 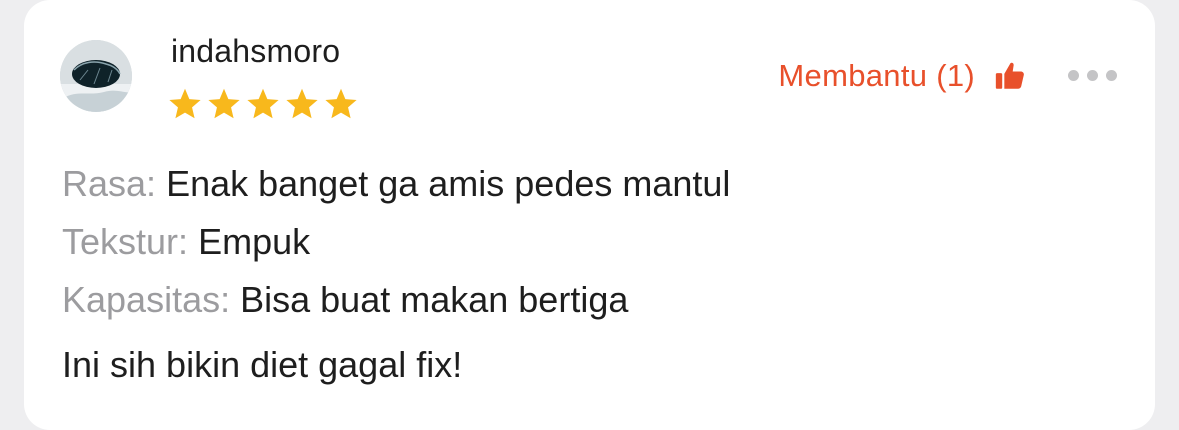 I want to click on attribute-row-rasa: Rasa: Enak banget ga amis pedes mantul, so click(x=396, y=184).